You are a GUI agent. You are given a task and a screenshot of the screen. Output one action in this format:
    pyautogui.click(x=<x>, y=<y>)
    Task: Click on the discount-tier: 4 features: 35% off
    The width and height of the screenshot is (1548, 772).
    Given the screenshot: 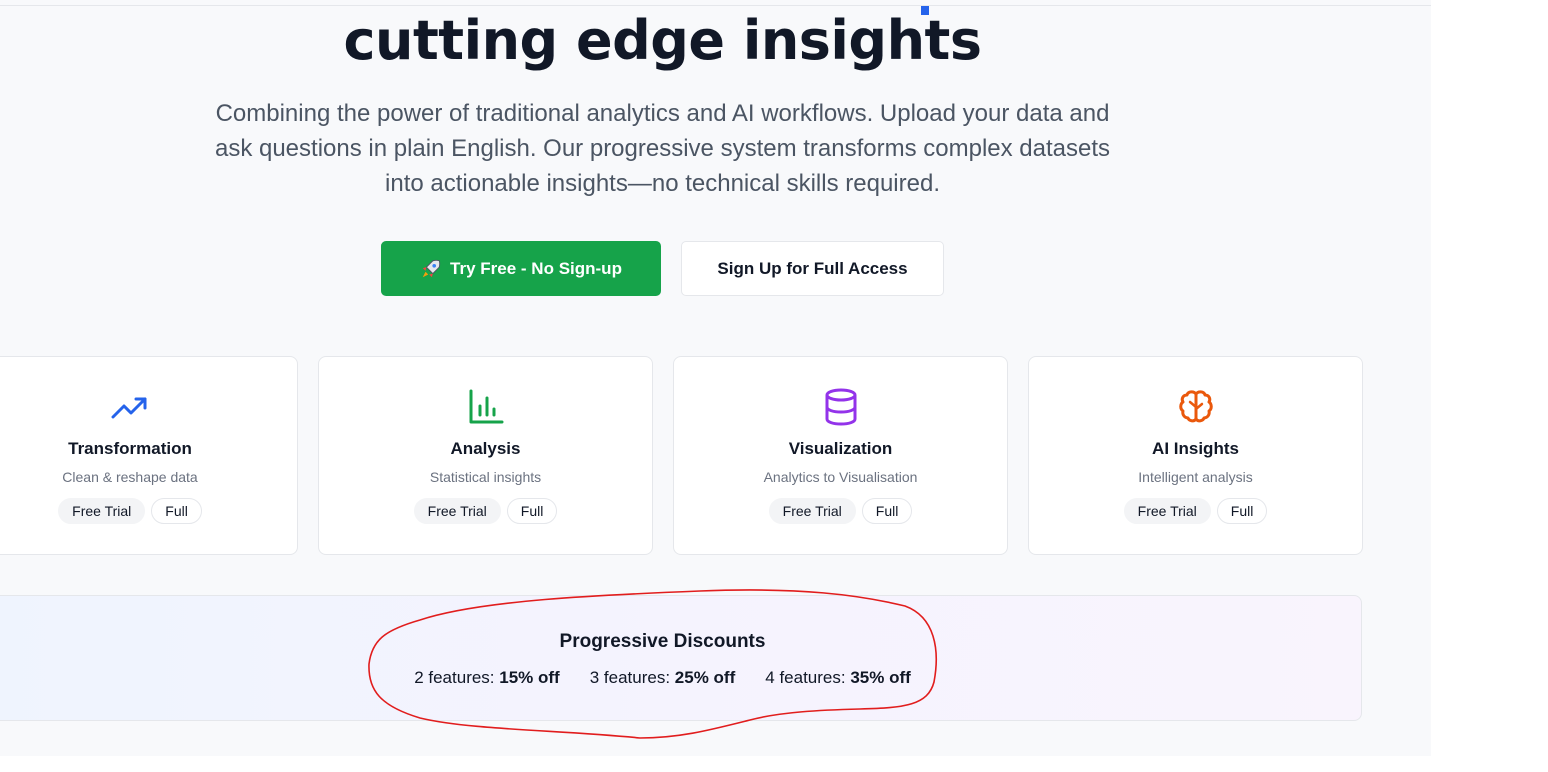 What is the action you would take?
    pyautogui.click(x=838, y=678)
    